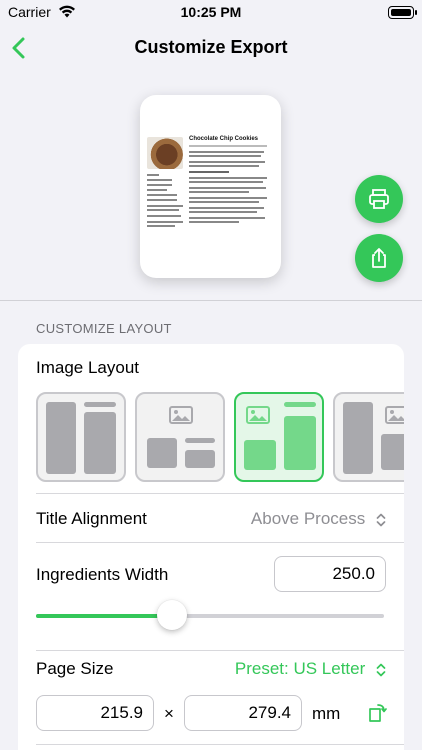 This screenshot has width=422, height=750. Describe the element at coordinates (91, 518) in the screenshot. I see `title-alignment-label: Title Alignment` at that location.